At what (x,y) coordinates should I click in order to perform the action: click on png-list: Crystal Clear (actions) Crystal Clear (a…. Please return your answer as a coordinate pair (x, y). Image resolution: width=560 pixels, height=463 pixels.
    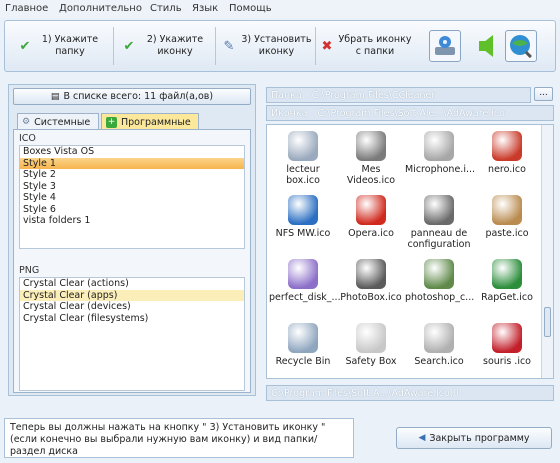
    Looking at the image, I should click on (132, 334).